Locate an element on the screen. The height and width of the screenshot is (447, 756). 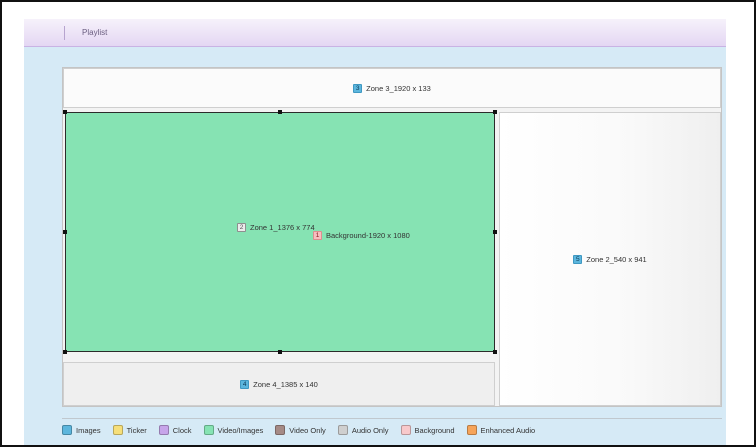
resize-handle-top-right is located at coordinates (495, 112).